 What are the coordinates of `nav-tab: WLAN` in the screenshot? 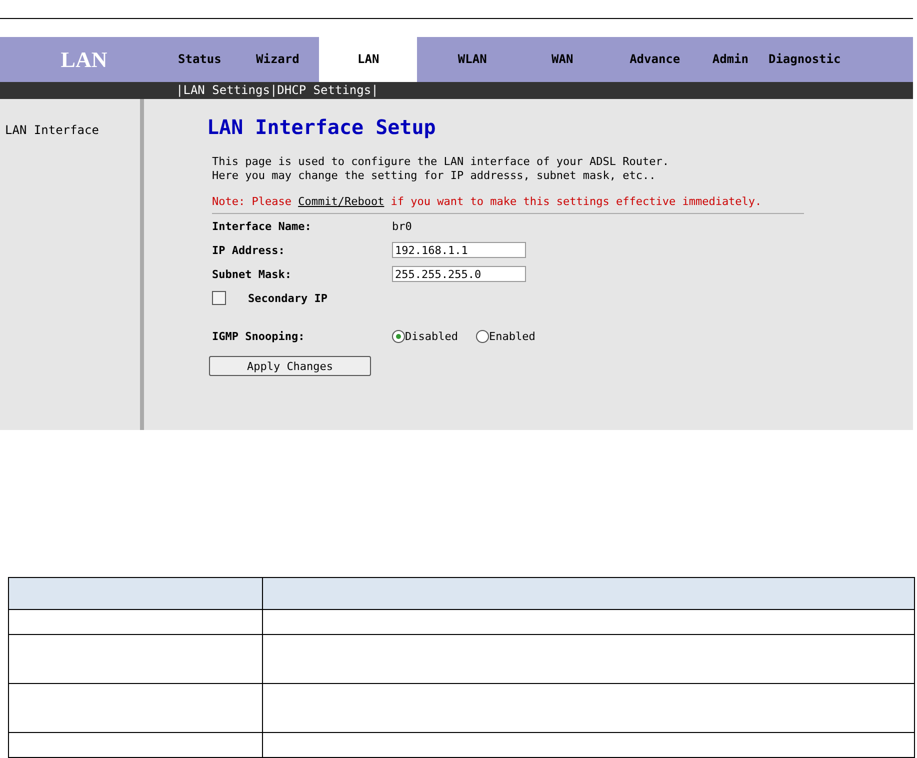 It's located at (472, 59).